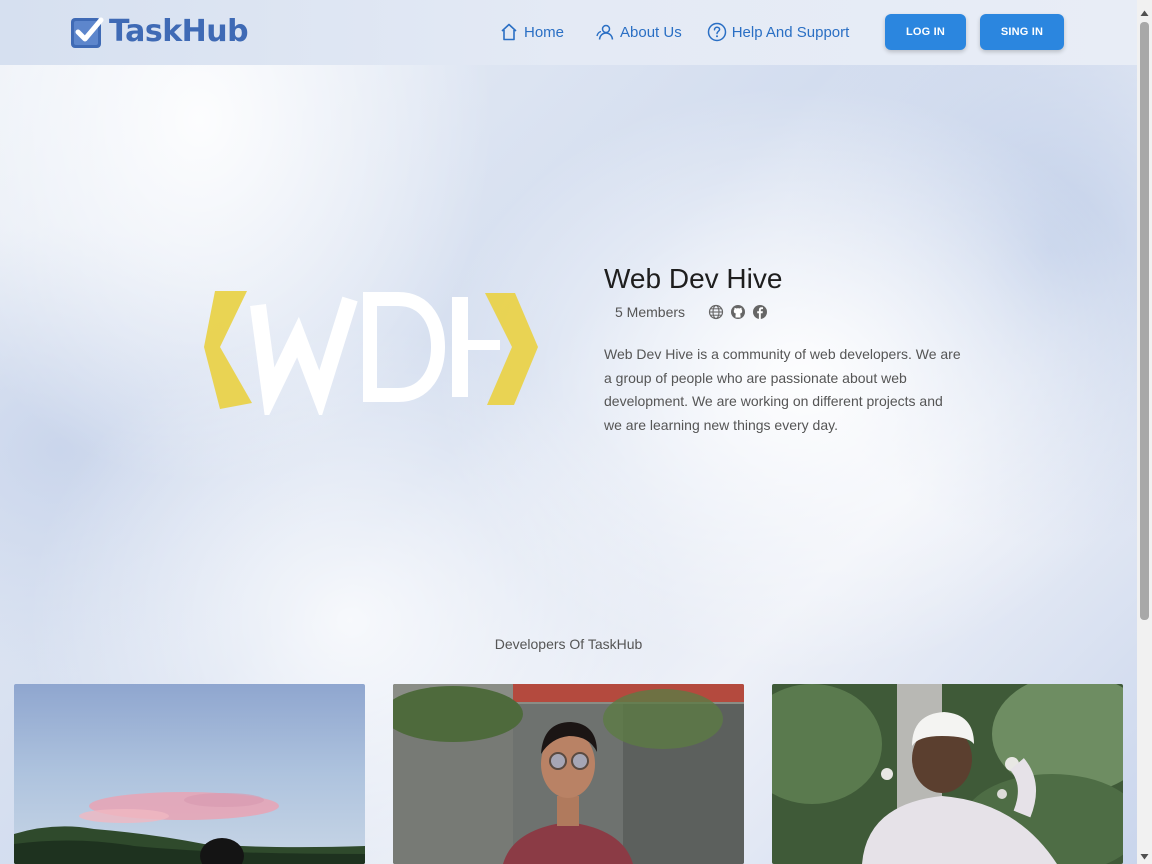 This screenshot has width=1152, height=864. Describe the element at coordinates (790, 32) in the screenshot. I see `nav-help-label: Help And Support` at that location.